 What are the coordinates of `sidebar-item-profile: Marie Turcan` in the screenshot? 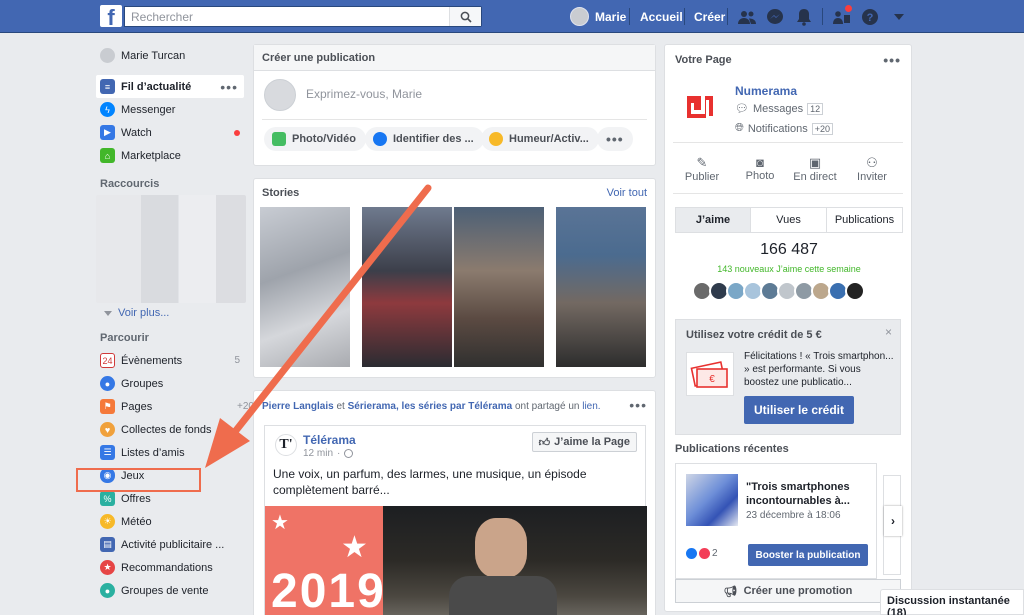 It's located at (171, 55).